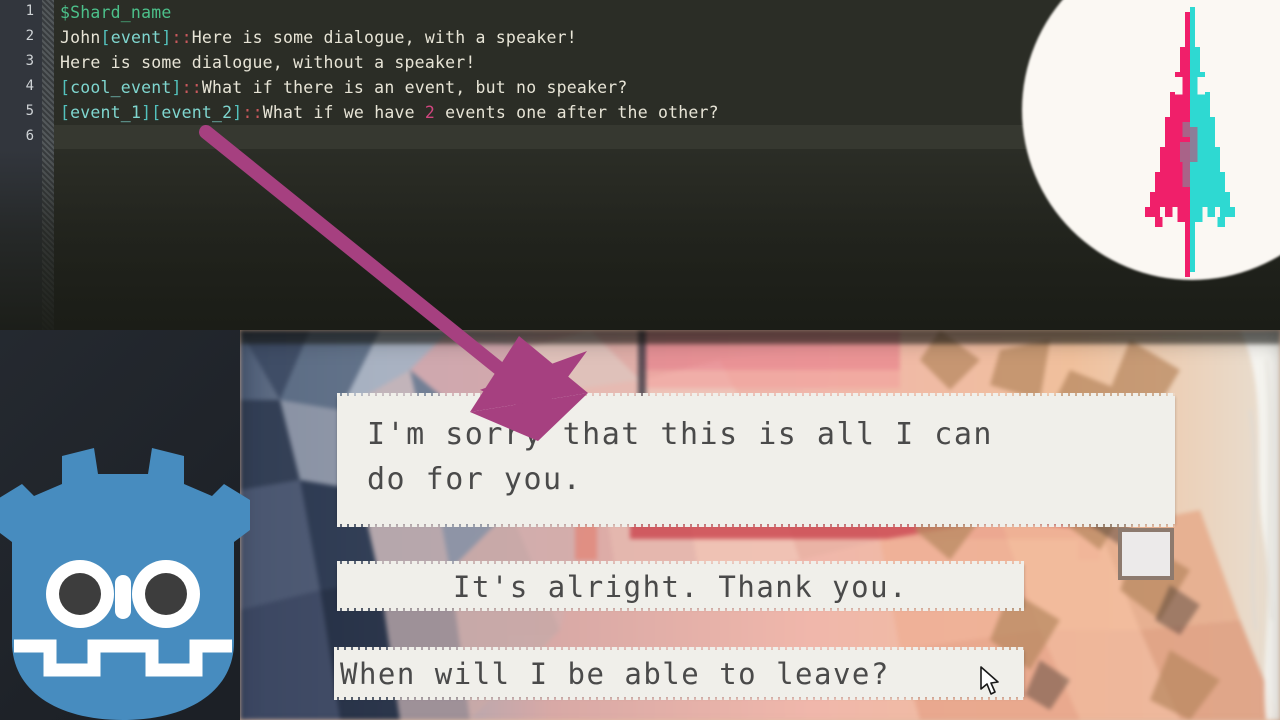 The width and height of the screenshot is (1280, 720). Describe the element at coordinates (343, 112) in the screenshot. I see `code-token: What if we have` at that location.